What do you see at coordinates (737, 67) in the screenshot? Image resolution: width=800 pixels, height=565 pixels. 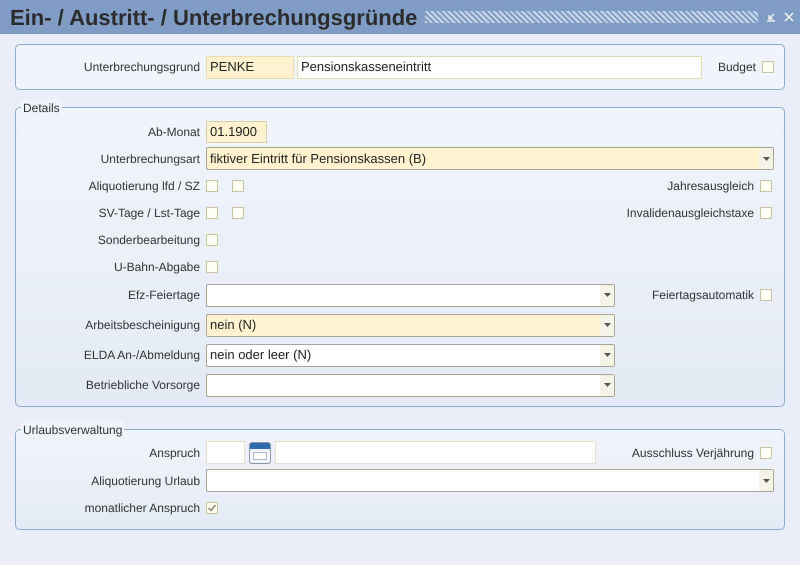 I see `checkbox-label: Budget` at bounding box center [737, 67].